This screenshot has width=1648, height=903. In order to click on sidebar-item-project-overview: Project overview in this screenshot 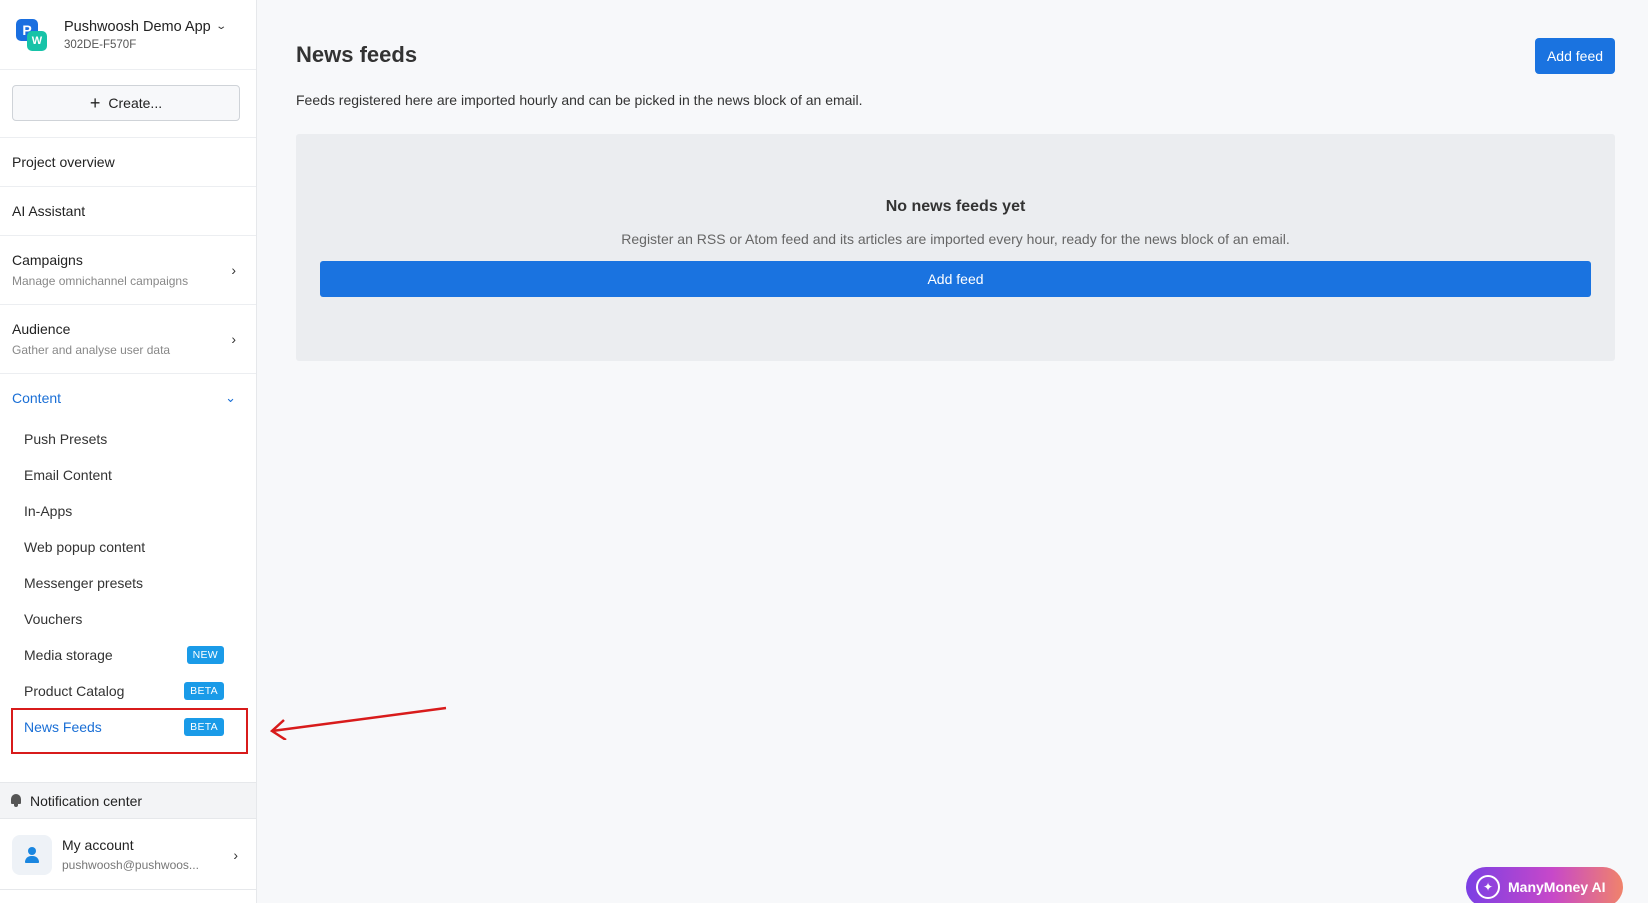, I will do `click(128, 162)`.